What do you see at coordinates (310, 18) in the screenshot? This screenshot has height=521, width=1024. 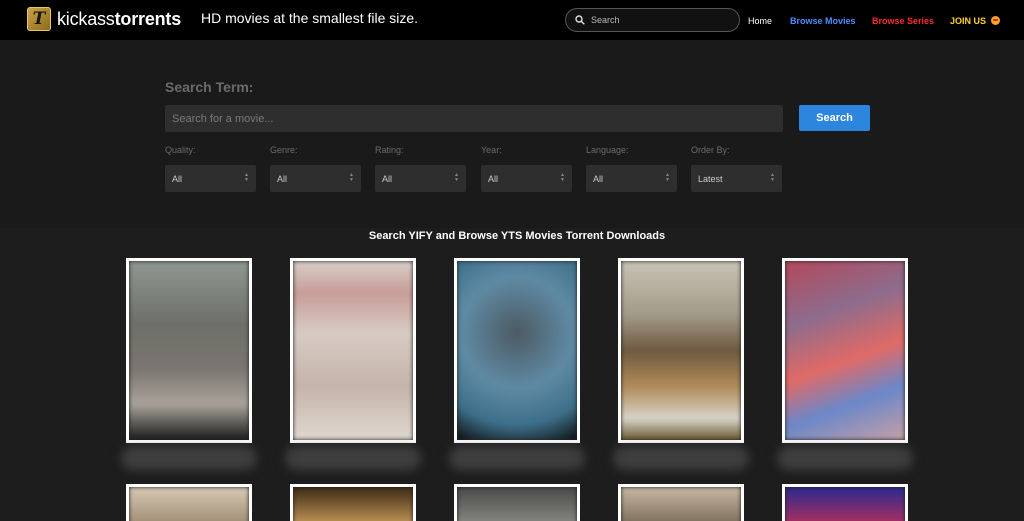 I see `site-tagline: HD movies at the smallest file size.` at bounding box center [310, 18].